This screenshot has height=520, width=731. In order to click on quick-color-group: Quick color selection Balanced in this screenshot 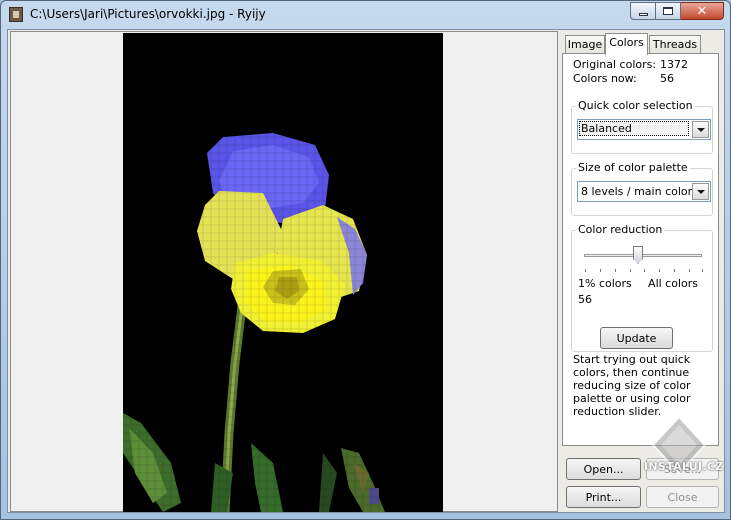, I will do `click(642, 126)`.